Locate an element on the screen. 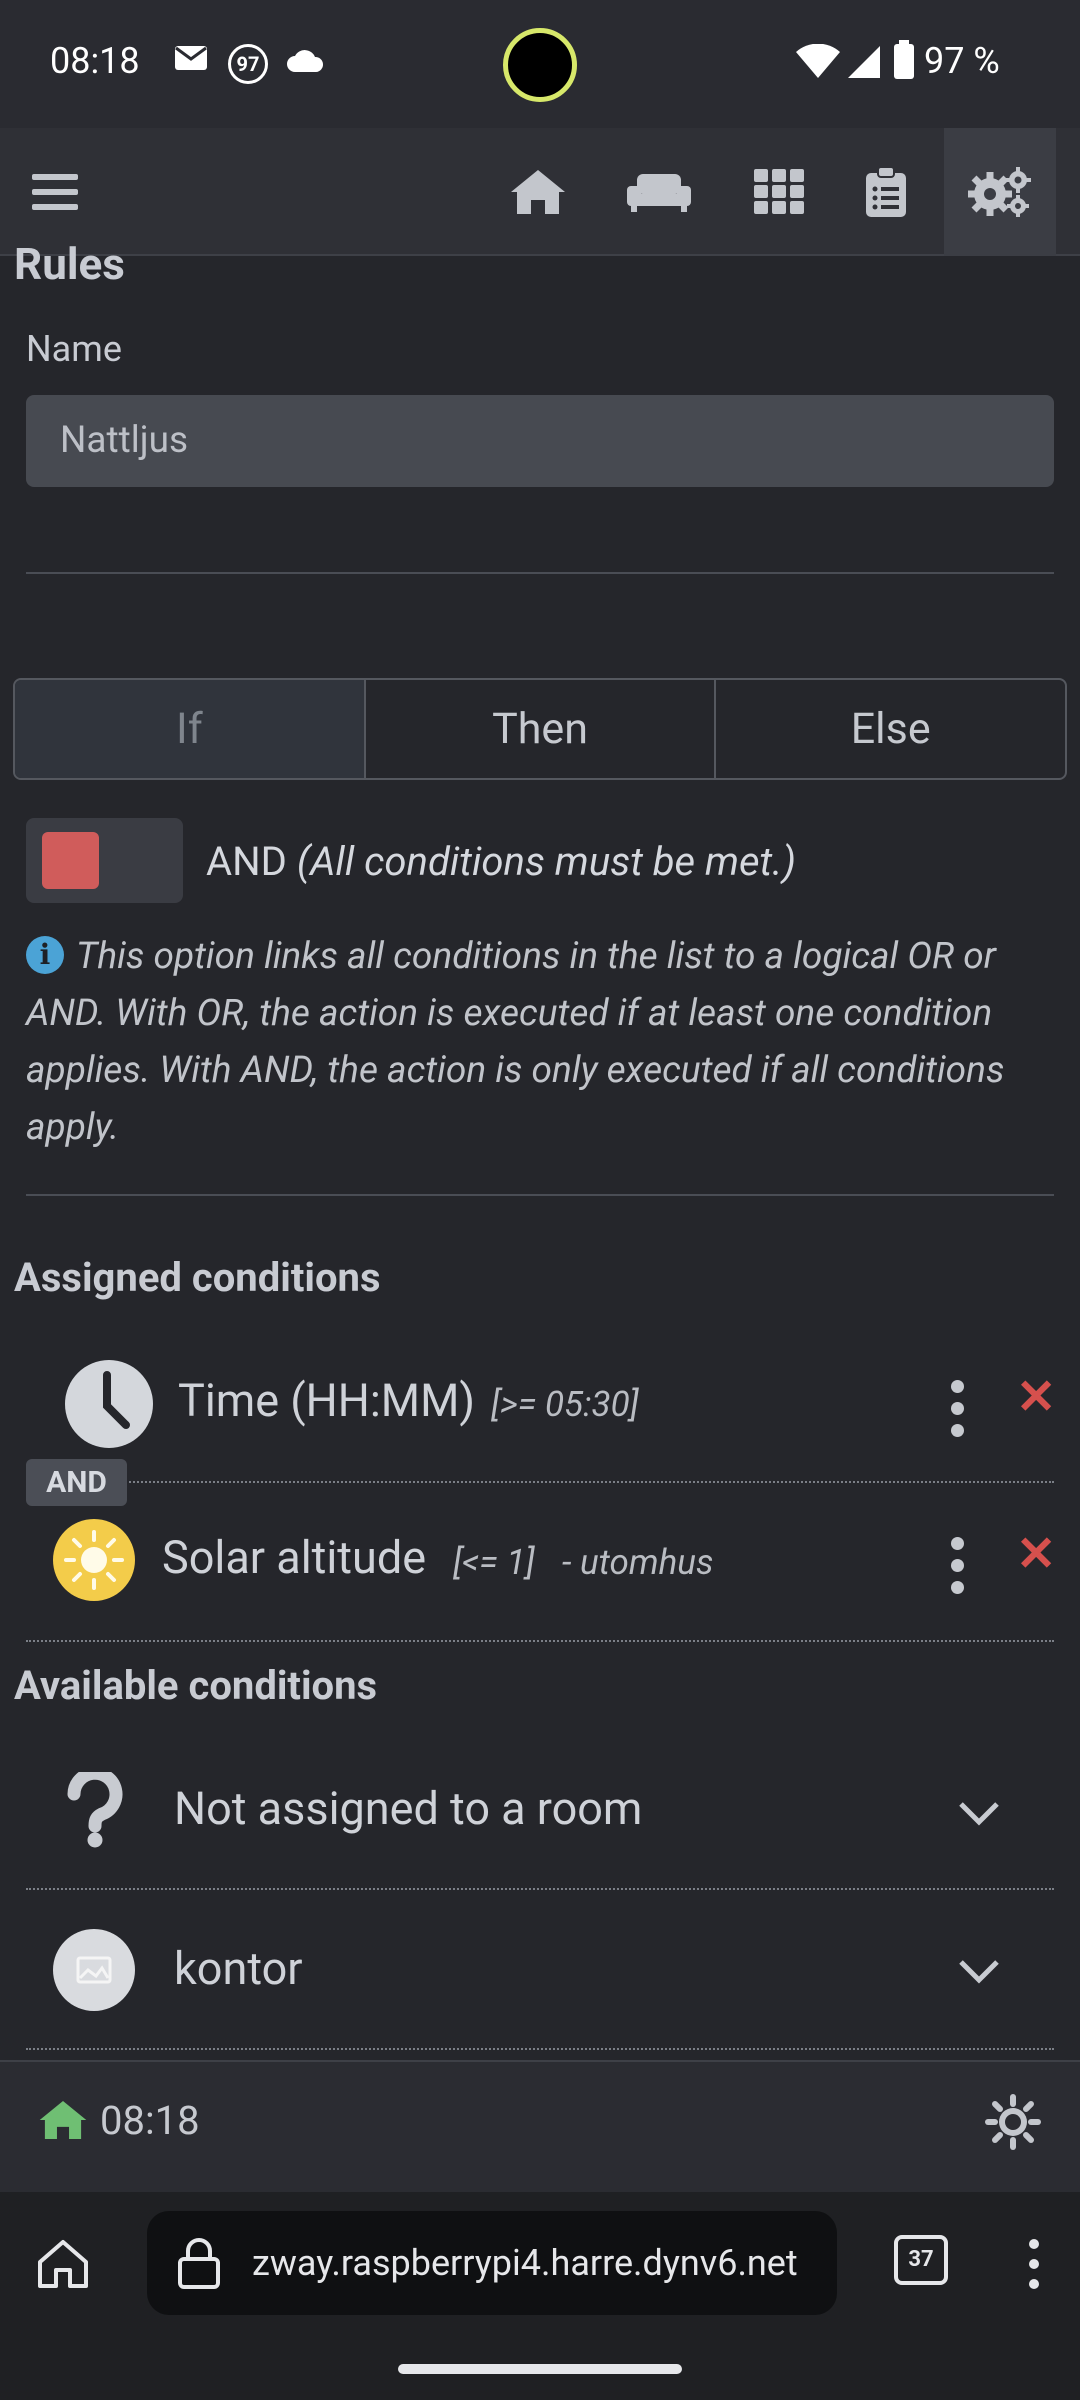  toggle-knob is located at coordinates (70, 860).